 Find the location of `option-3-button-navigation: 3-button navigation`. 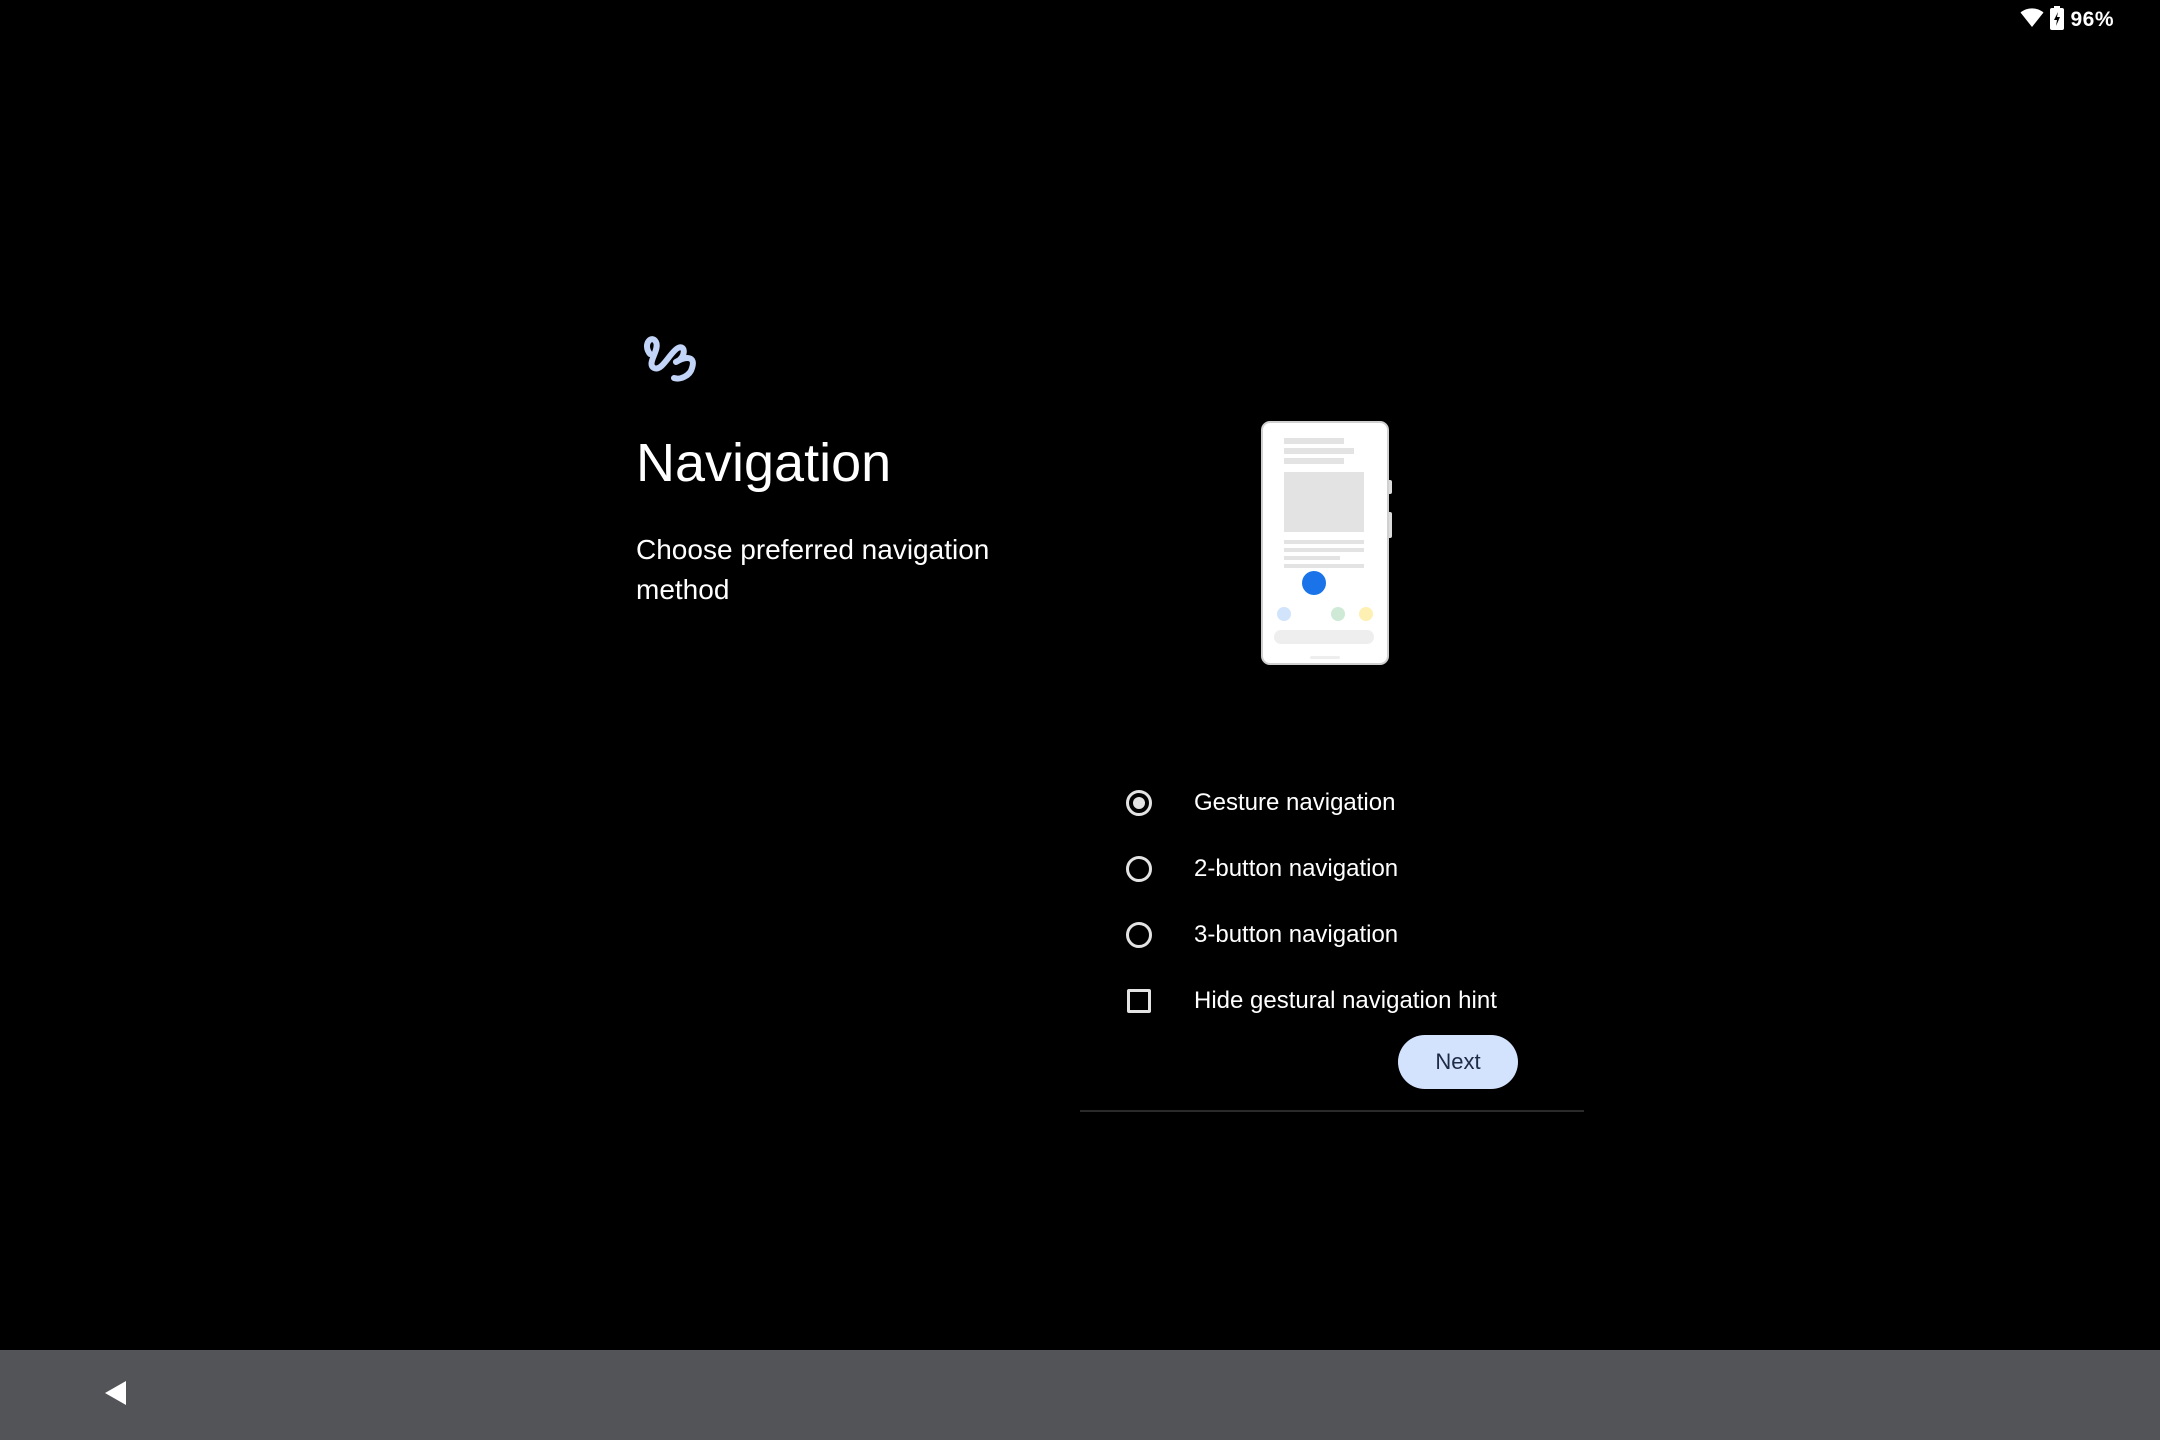

option-3-button-navigation: 3-button navigation is located at coordinates (1386, 935).